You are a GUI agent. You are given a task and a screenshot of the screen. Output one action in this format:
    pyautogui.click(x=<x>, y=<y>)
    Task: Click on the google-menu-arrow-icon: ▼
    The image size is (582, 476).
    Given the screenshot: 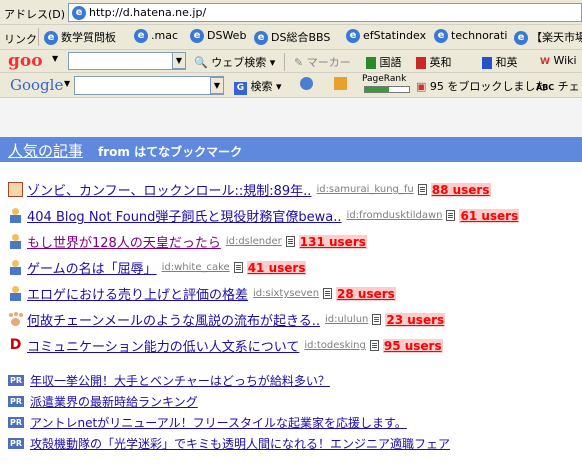 What is the action you would take?
    pyautogui.click(x=67, y=83)
    